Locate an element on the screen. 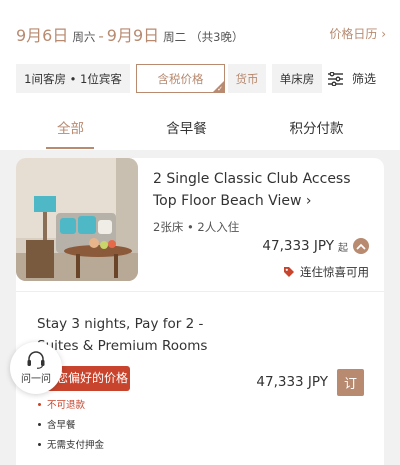  active-tab-indicator is located at coordinates (70, 148).